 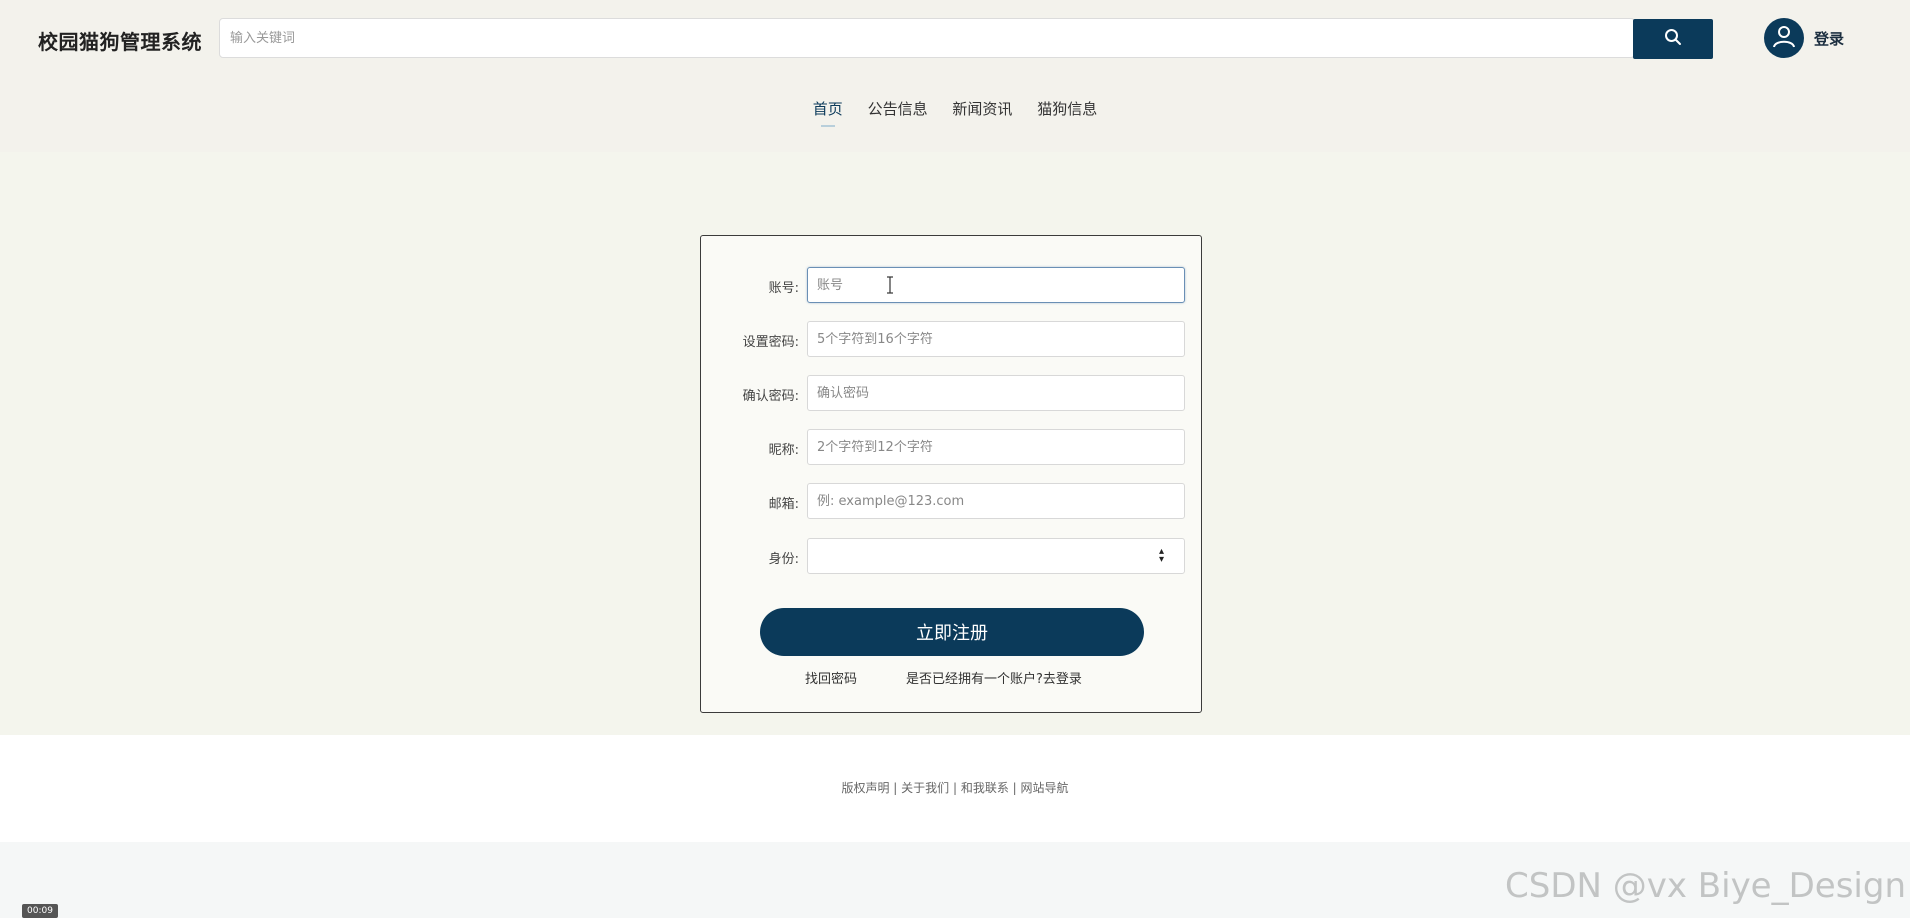 I want to click on user-area: 登录, so click(x=1804, y=38).